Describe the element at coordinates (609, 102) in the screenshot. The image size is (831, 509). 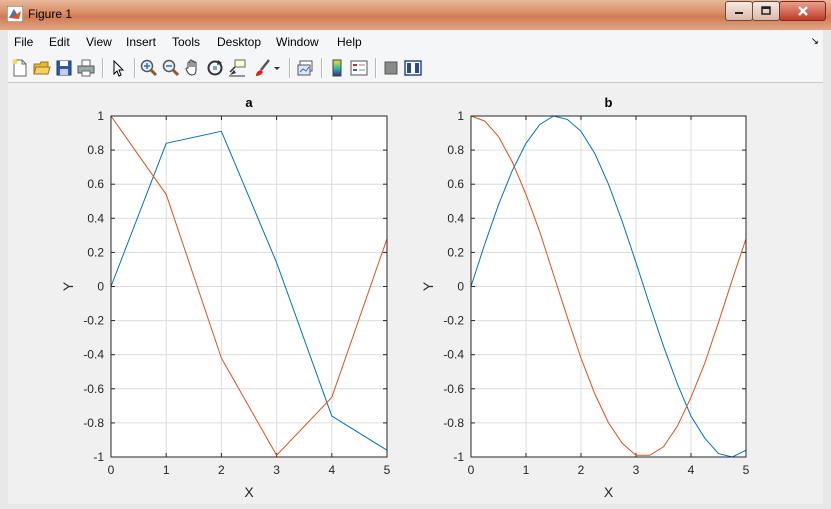
I see `plot-title: b` at that location.